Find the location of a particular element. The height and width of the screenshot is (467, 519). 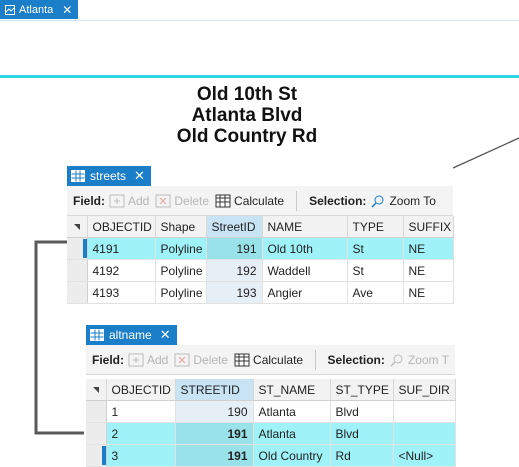

table-cell: 4192 is located at coordinates (121, 270).